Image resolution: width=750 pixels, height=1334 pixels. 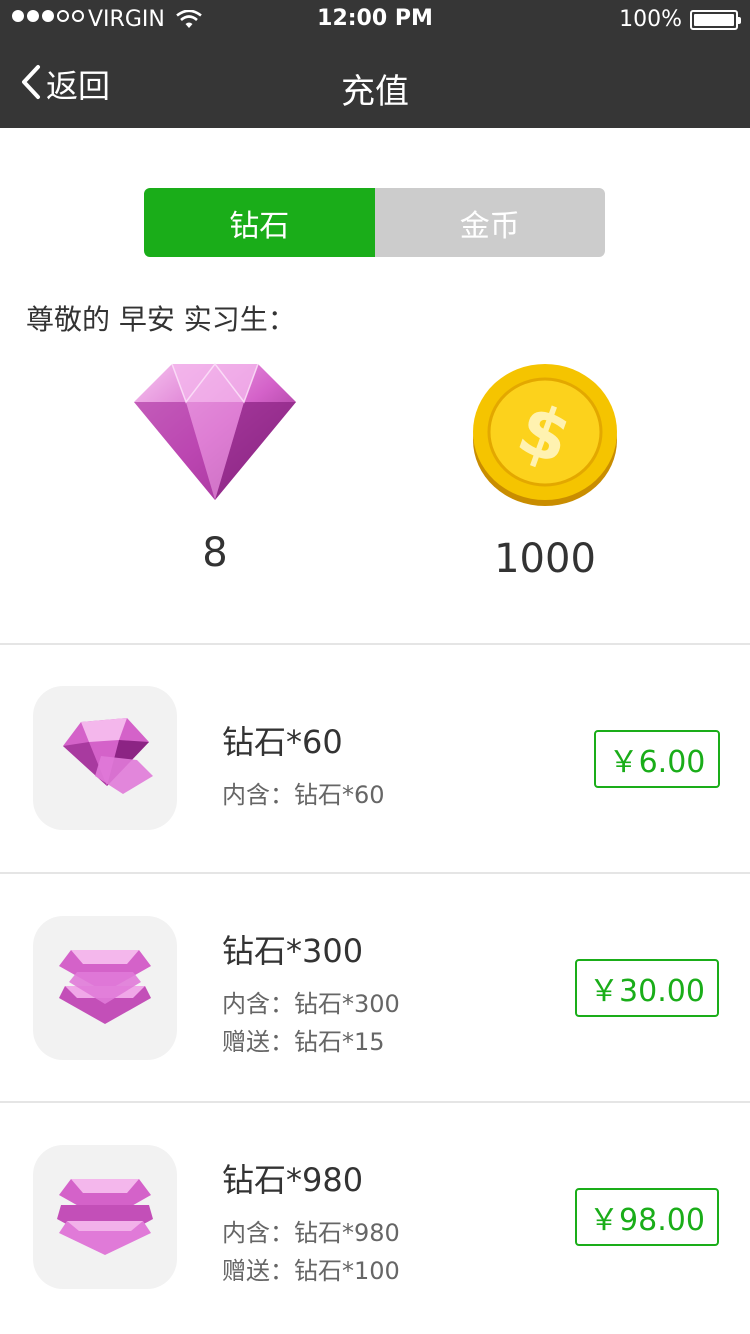 What do you see at coordinates (650, 19) in the screenshot?
I see `battery-percentage: 100%` at bounding box center [650, 19].